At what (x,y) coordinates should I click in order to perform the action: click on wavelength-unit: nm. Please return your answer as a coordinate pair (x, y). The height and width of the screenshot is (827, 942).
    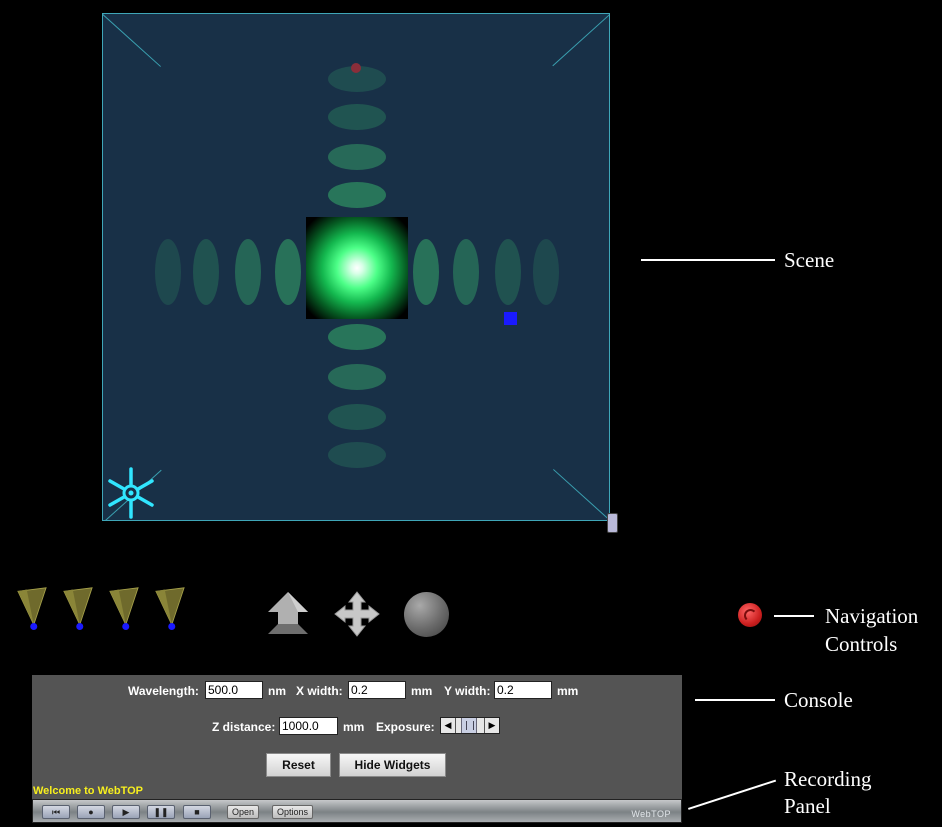
    Looking at the image, I should click on (277, 691).